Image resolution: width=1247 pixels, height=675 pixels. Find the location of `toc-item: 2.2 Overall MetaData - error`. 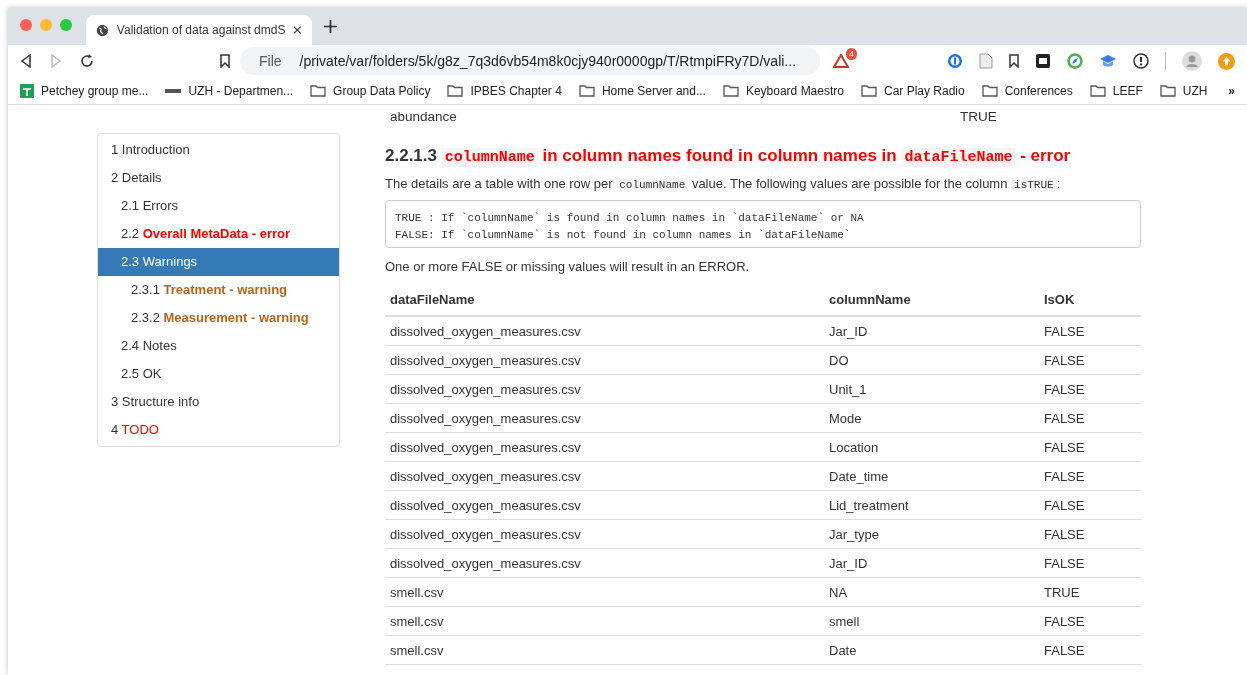

toc-item: 2.2 Overall MetaData - error is located at coordinates (218, 234).